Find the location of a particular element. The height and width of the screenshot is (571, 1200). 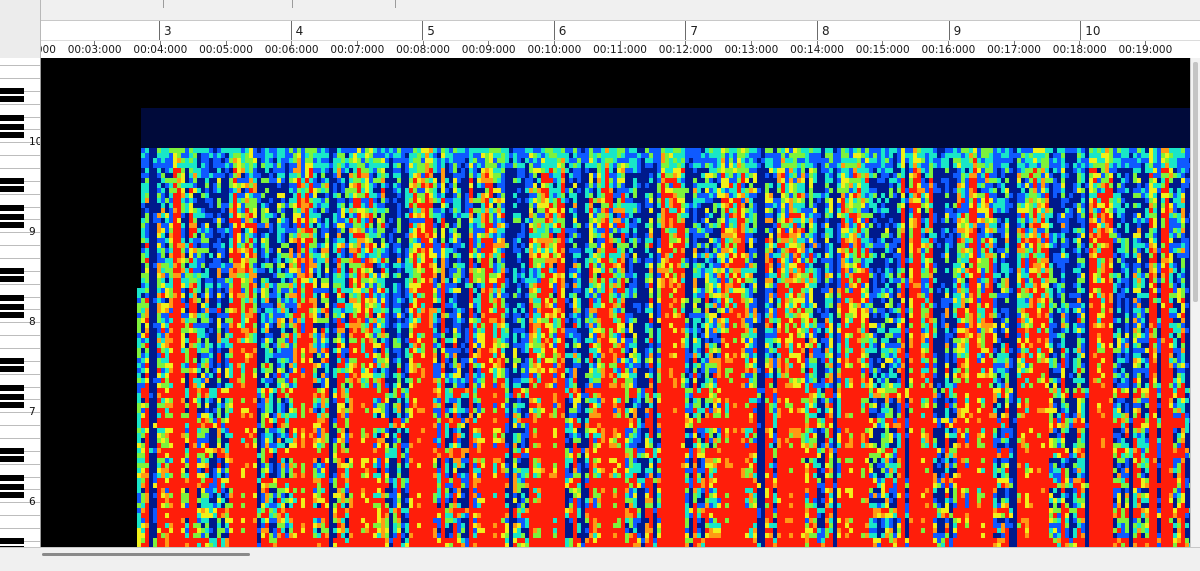

measure-marker: 9 is located at coordinates (949, 30).